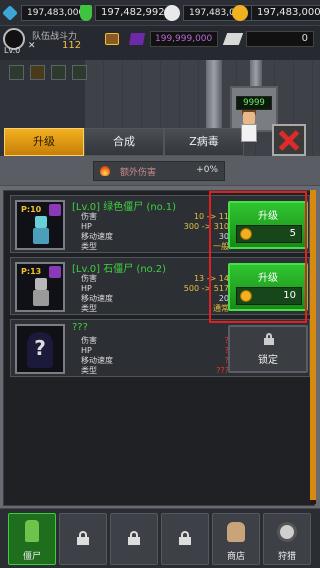 The width and height of the screenshot is (320, 568). What do you see at coordinates (286, 557) in the screenshot?
I see `nav-label: 狩猎` at bounding box center [286, 557].